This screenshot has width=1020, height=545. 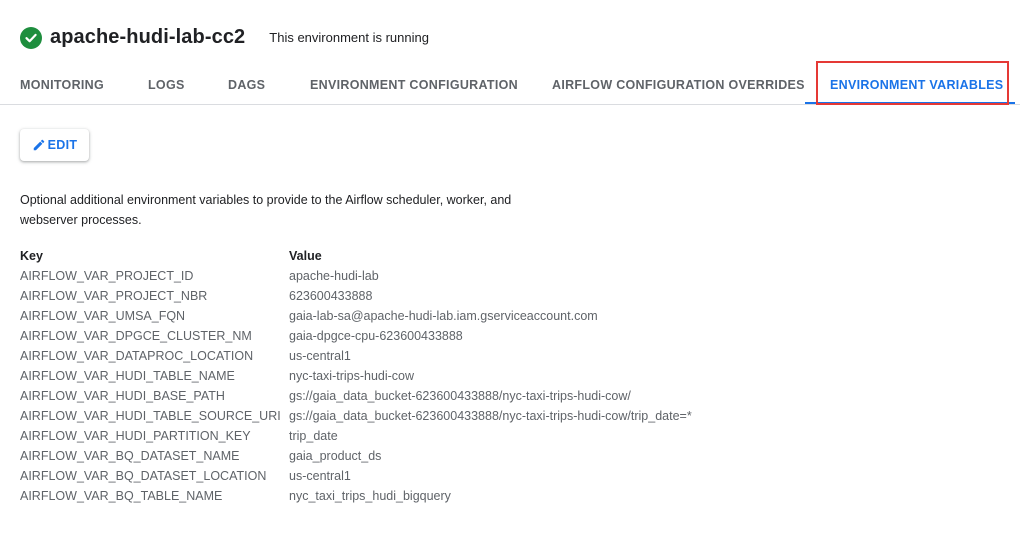 I want to click on edit-button-label: EDIT, so click(x=62, y=145).